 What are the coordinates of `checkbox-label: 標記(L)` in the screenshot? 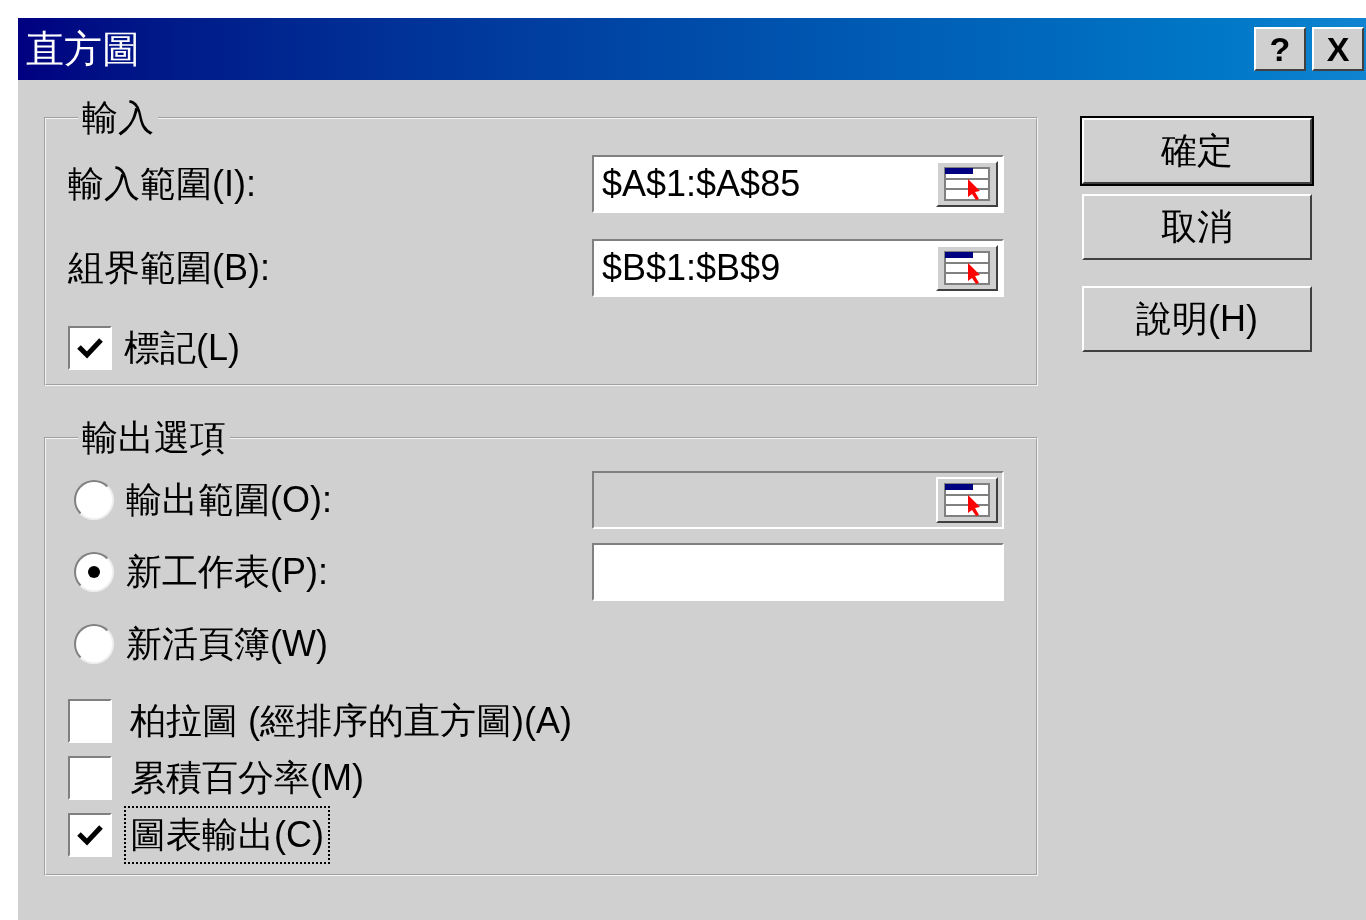 It's located at (182, 348).